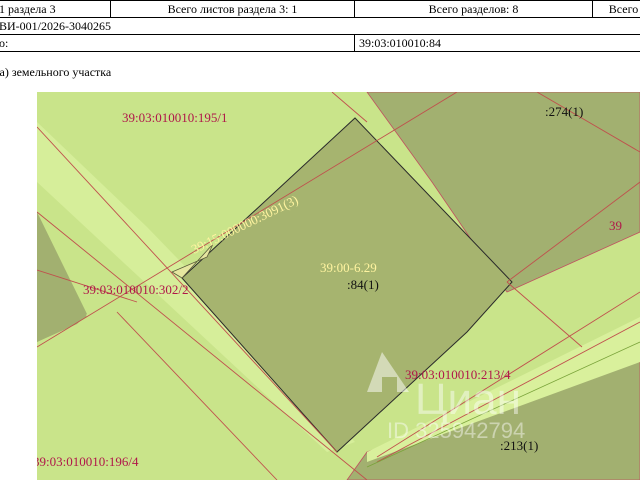 This screenshot has width=640, height=480. I want to click on total-sections: Всего разделов: 8, so click(473, 9).